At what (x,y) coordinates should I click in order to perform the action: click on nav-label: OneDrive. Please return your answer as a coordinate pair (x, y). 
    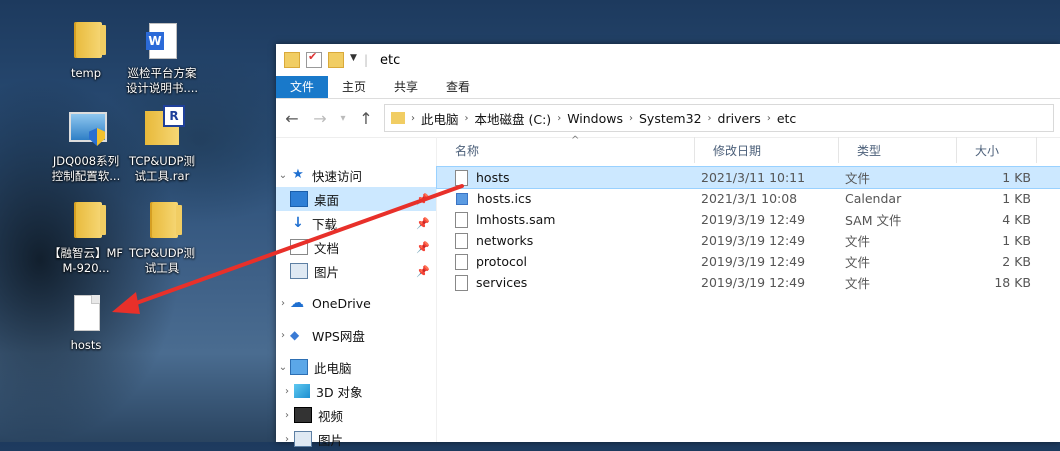
    Looking at the image, I should click on (341, 303).